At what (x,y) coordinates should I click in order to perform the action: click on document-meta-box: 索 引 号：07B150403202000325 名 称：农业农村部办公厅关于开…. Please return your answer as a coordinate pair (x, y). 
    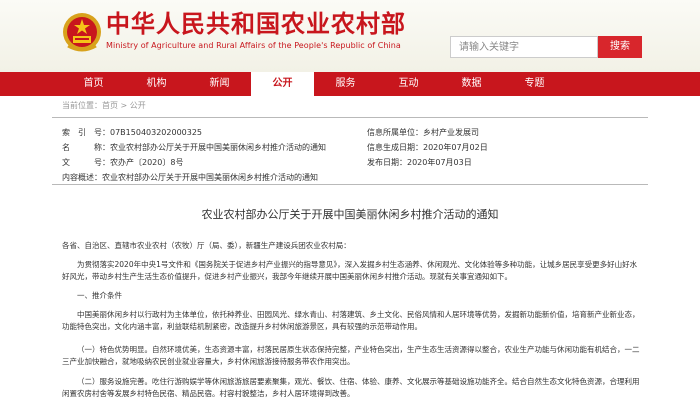
    Looking at the image, I should click on (350, 151).